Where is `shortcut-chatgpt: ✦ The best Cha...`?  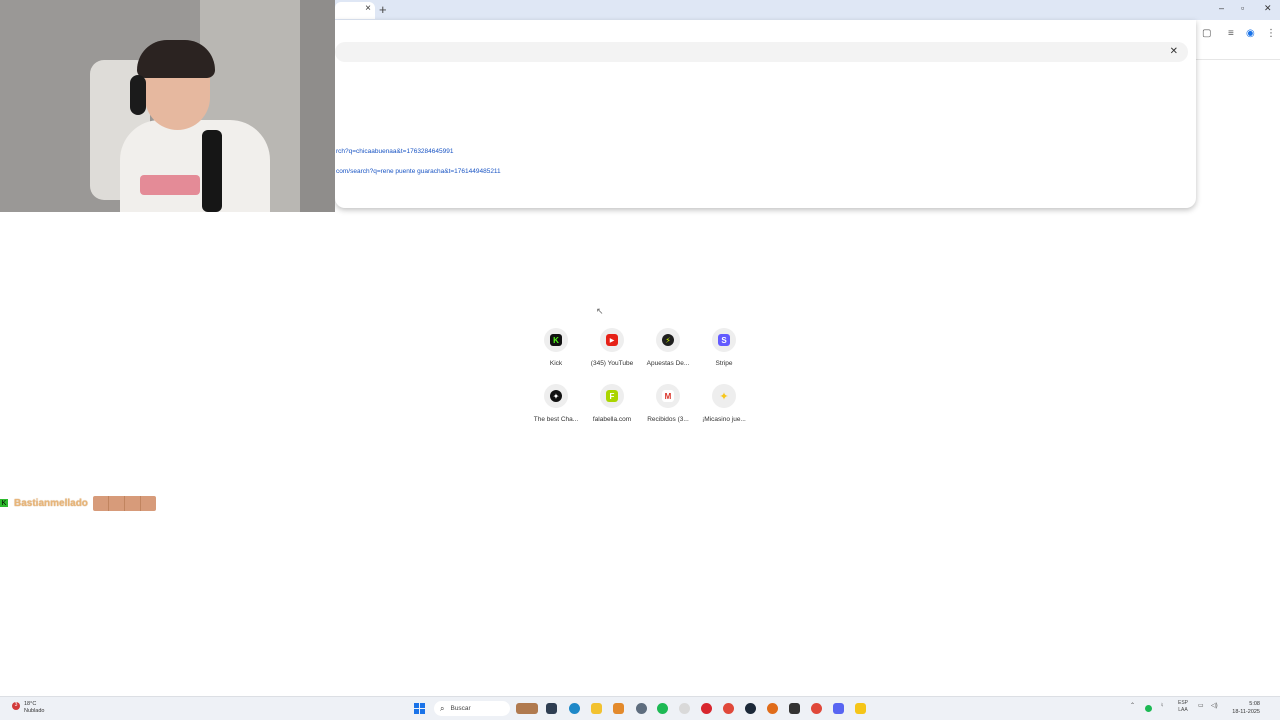 shortcut-chatgpt: ✦ The best Cha... is located at coordinates (556, 403).